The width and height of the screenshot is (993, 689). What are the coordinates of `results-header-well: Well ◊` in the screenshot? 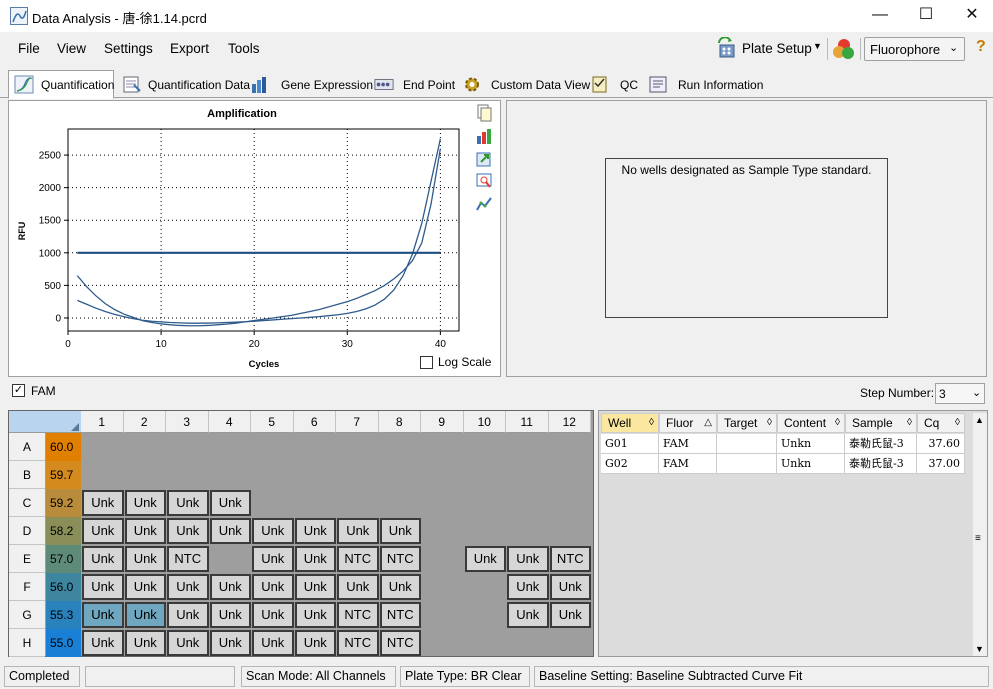 It's located at (630, 423).